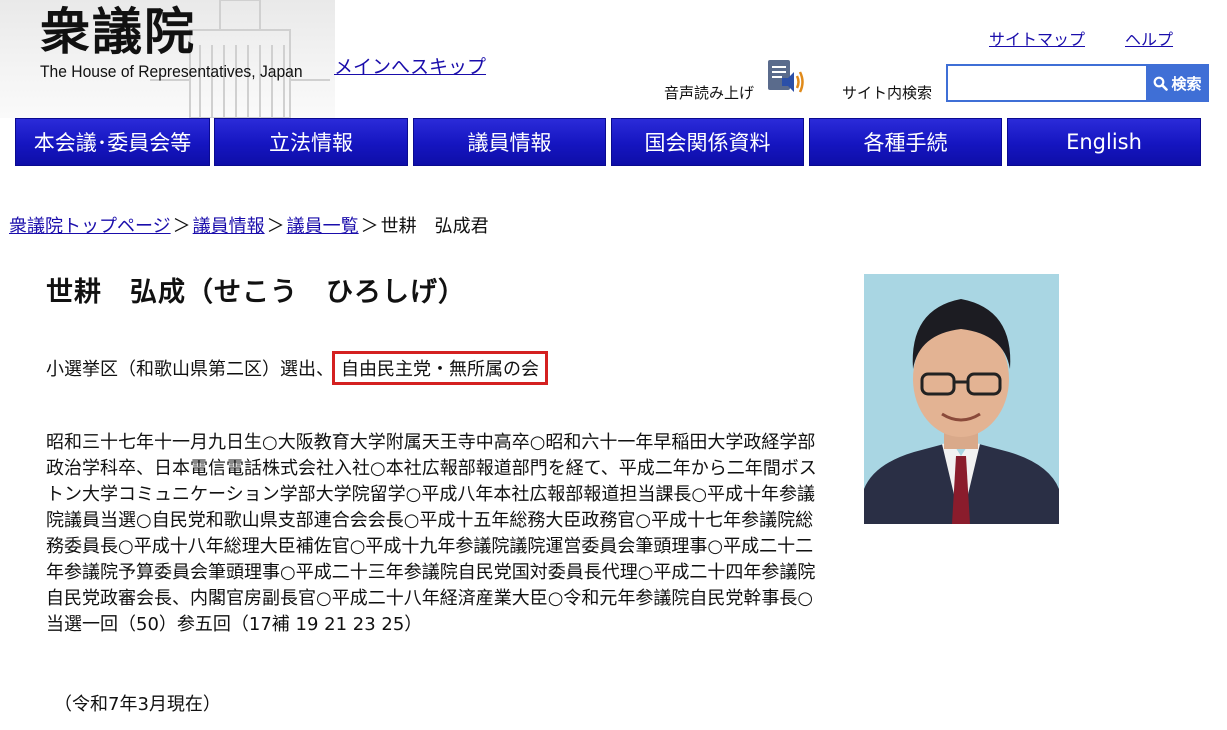 The image size is (1227, 730). Describe the element at coordinates (90, 226) in the screenshot. I see `breadcrumb-home-link: 衆議院トップページ` at that location.